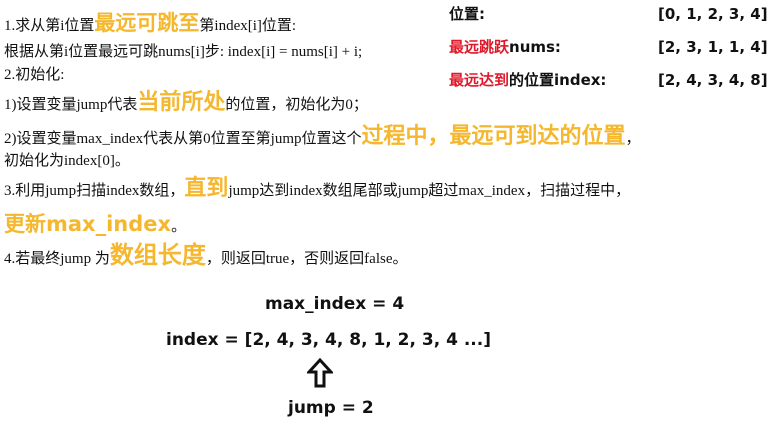  I want to click on step1-line: 1.求从第i位置最远可跳至第index[i]位置:, so click(150, 23).